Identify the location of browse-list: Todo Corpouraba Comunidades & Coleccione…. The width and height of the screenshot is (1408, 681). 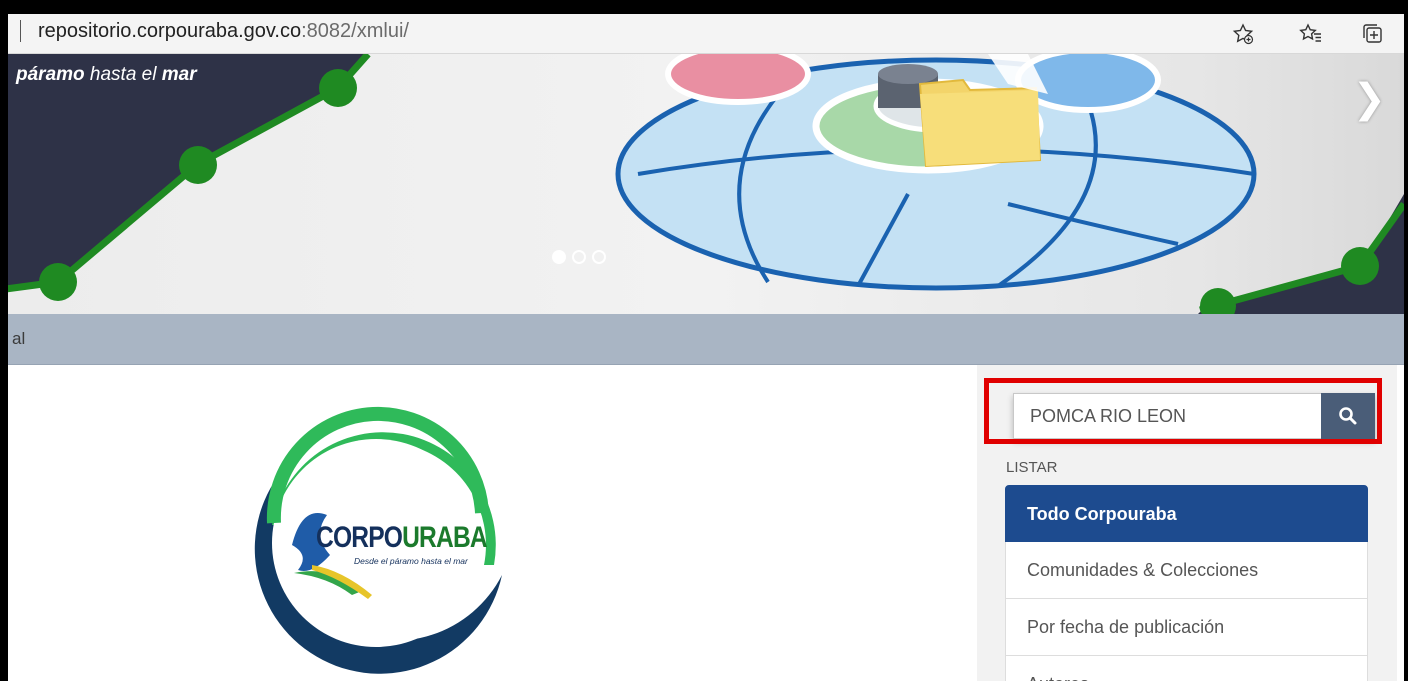
(1186, 583).